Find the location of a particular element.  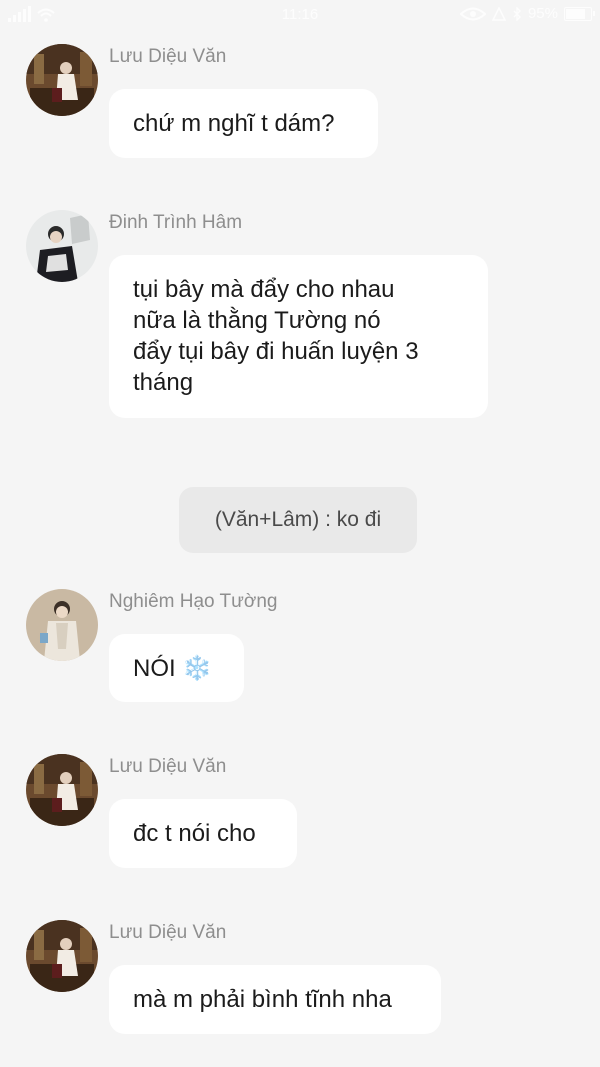

message-line: nữa là thằng Tường nó is located at coordinates (257, 320).